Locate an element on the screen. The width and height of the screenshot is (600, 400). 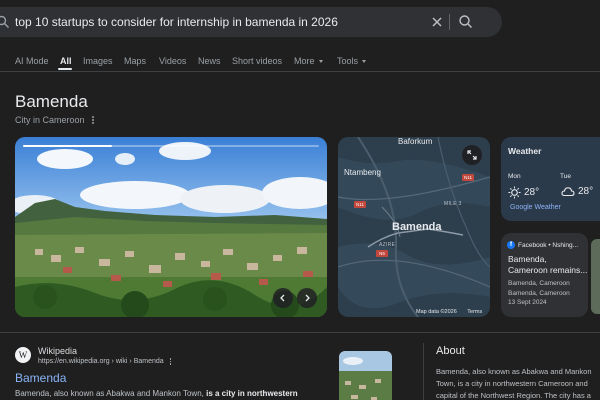
tab-ai-mode: AI Mode is located at coordinates (37, 61).